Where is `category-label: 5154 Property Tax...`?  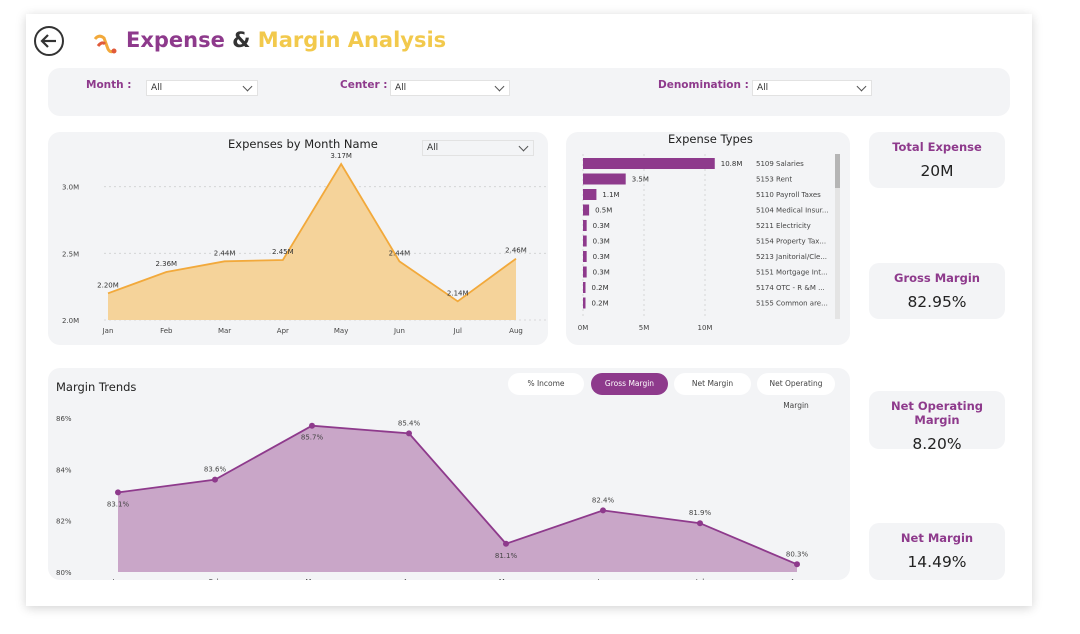
category-label: 5154 Property Tax... is located at coordinates (791, 242).